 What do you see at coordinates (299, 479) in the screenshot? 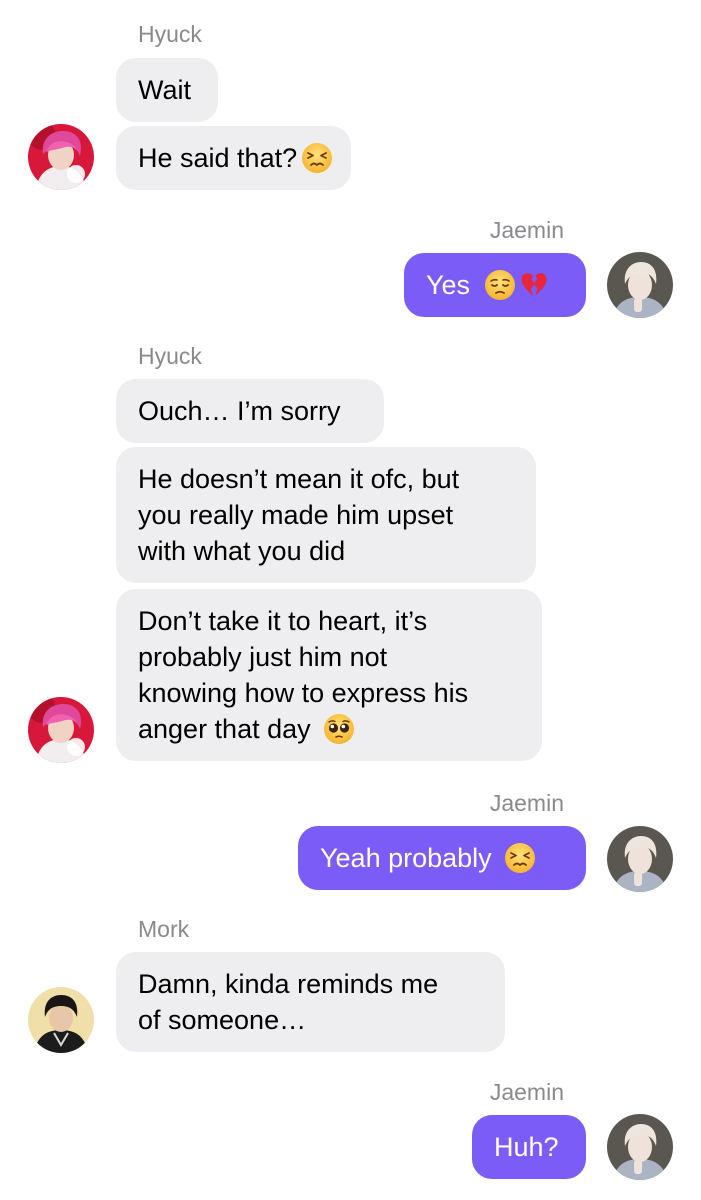
I see `message-text-line: He doesn’t mean it ofc, but` at bounding box center [299, 479].